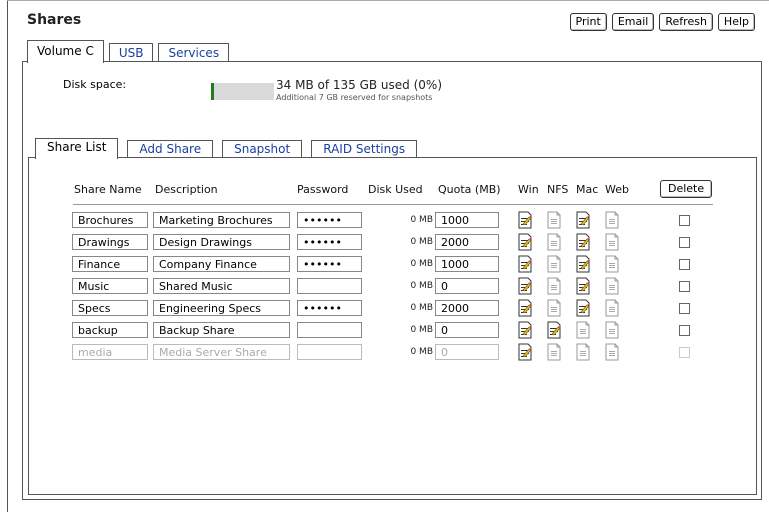  Describe the element at coordinates (354, 97) in the screenshot. I see `snapshot-reserve-note: Additional 7 GB reserved for snapshots` at that location.